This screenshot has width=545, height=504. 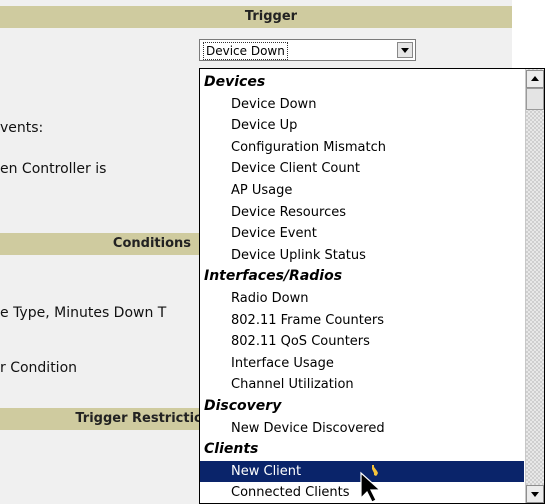 I want to click on option-device-event: Device Event, so click(x=362, y=234).